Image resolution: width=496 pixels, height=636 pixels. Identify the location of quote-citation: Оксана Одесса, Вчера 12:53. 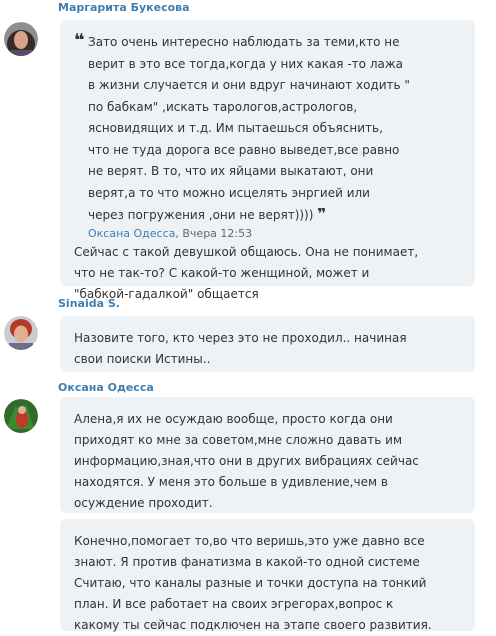
(274, 234).